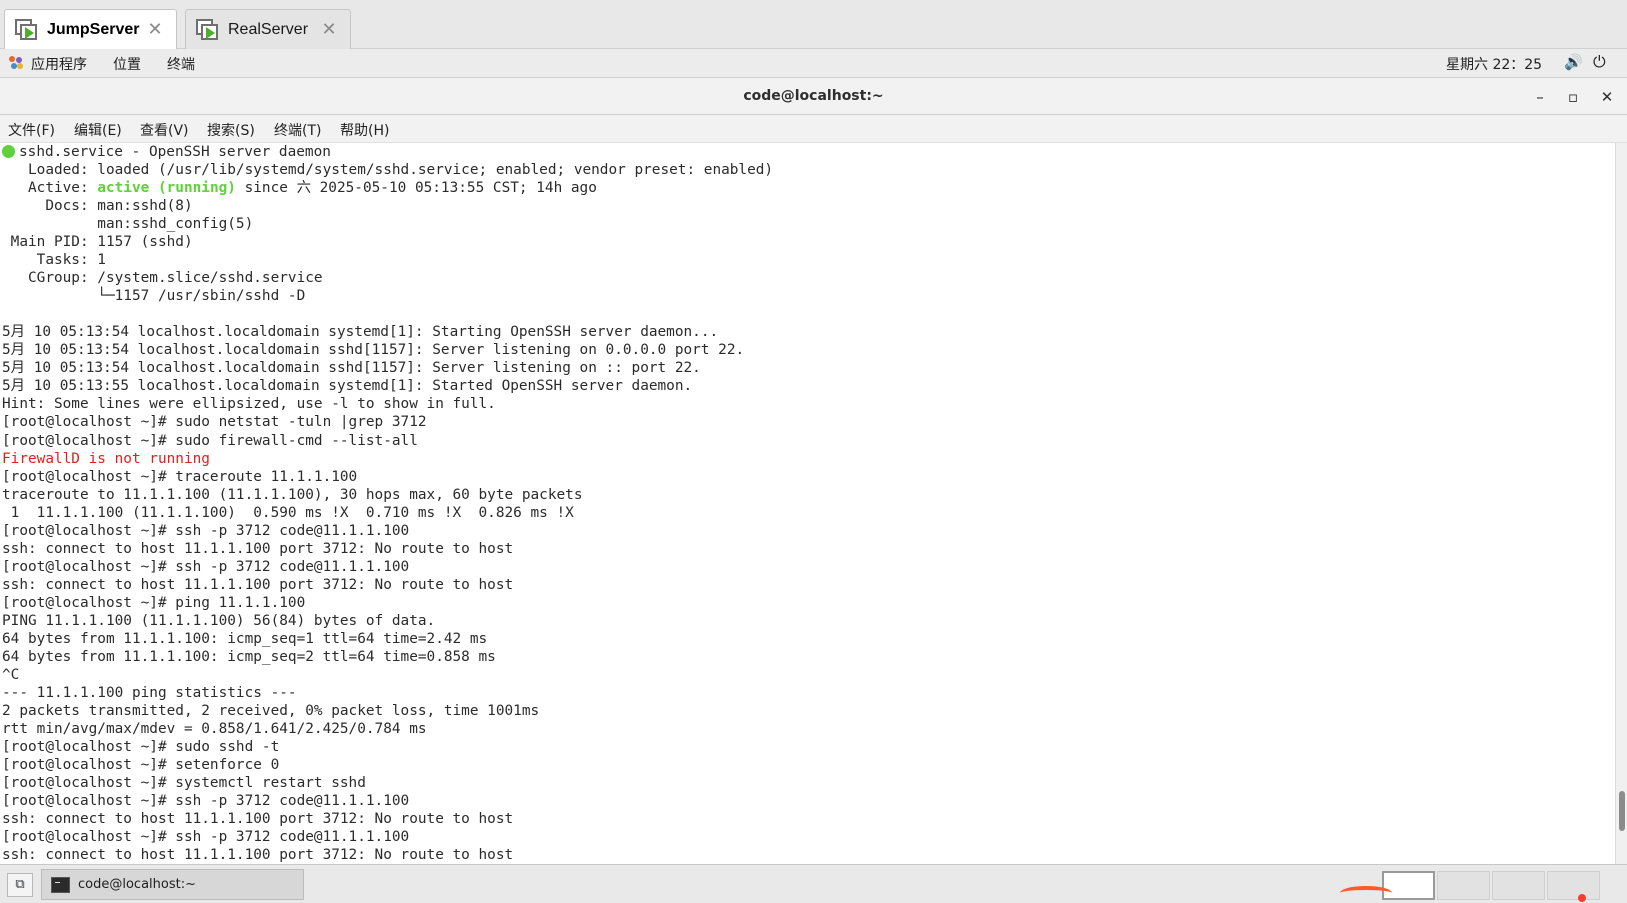 Image resolution: width=1627 pixels, height=903 pixels. What do you see at coordinates (807, 224) in the screenshot?
I see `terminal-line: man:sshd_config(5)` at bounding box center [807, 224].